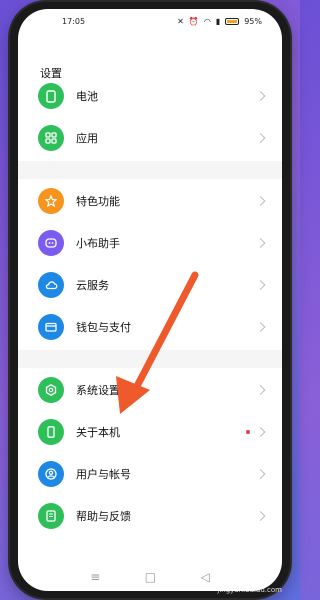 The width and height of the screenshot is (320, 600). What do you see at coordinates (51, 516) in the screenshot?
I see `help-feedback-icon` at bounding box center [51, 516].